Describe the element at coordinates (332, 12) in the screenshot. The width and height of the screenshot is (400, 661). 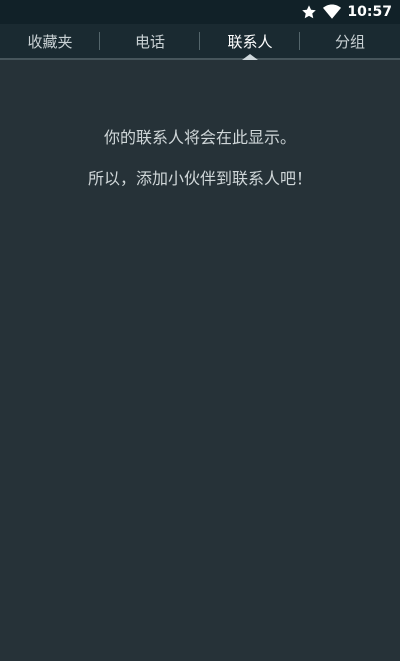
I see `wifi-icon` at that location.